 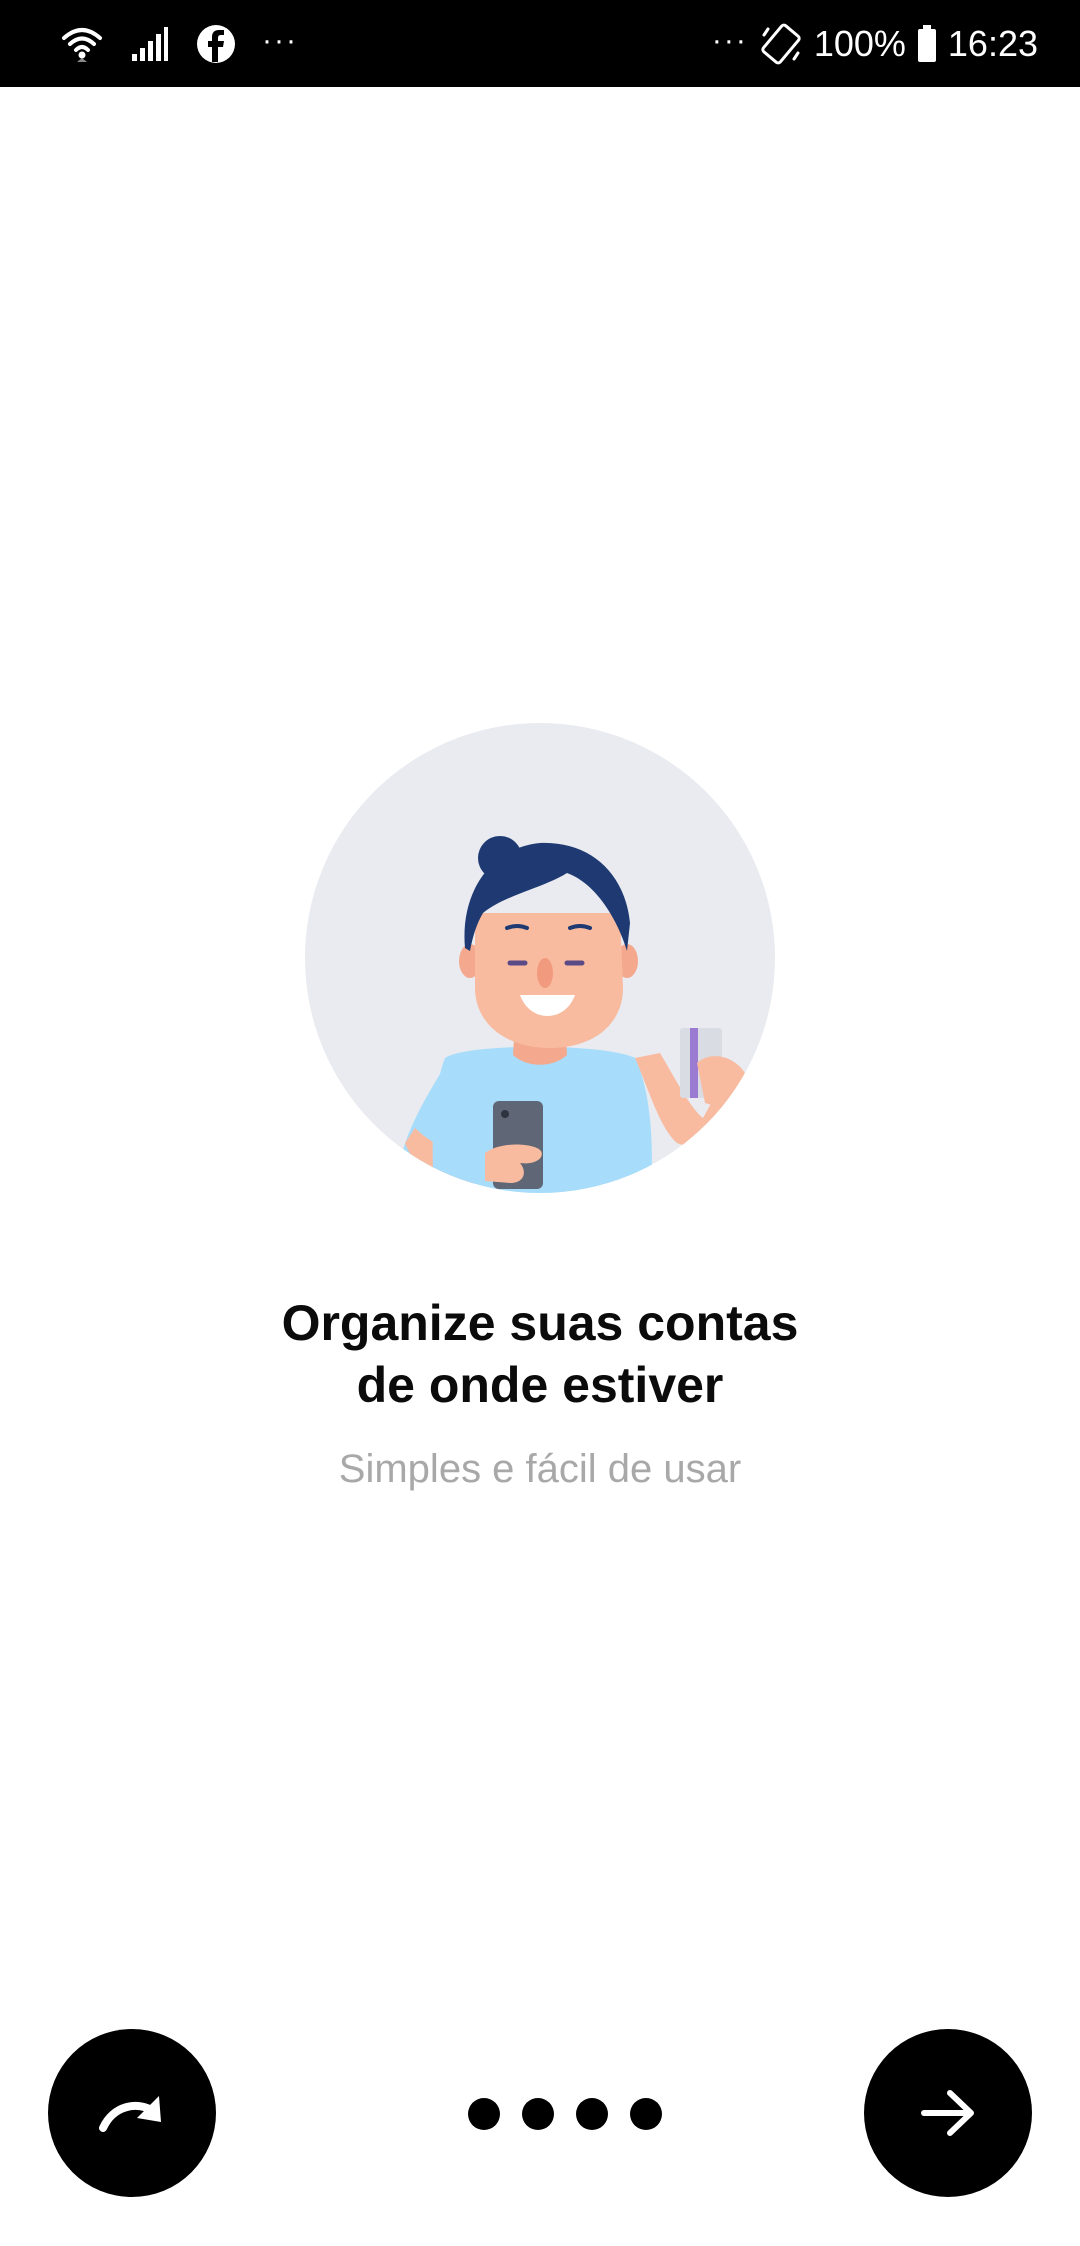 I want to click on status-bar: ··· ··· 100% 16:23, so click(x=540, y=43).